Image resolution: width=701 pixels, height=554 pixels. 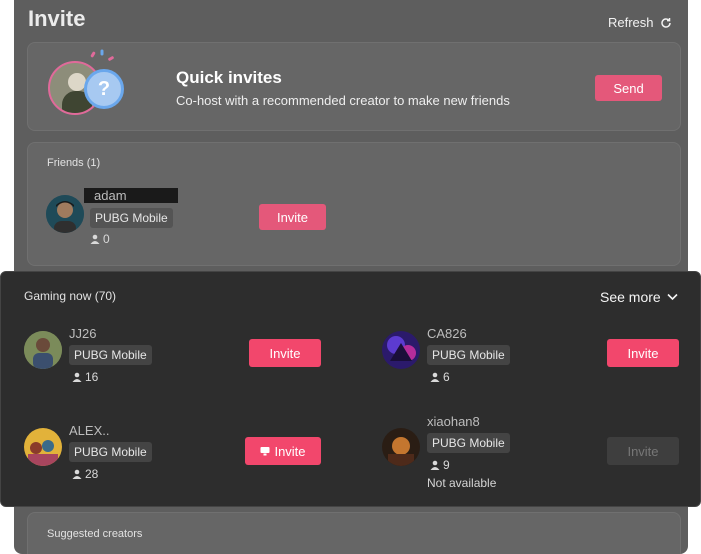 I want to click on friend-invite-button: Invite, so click(x=292, y=217).